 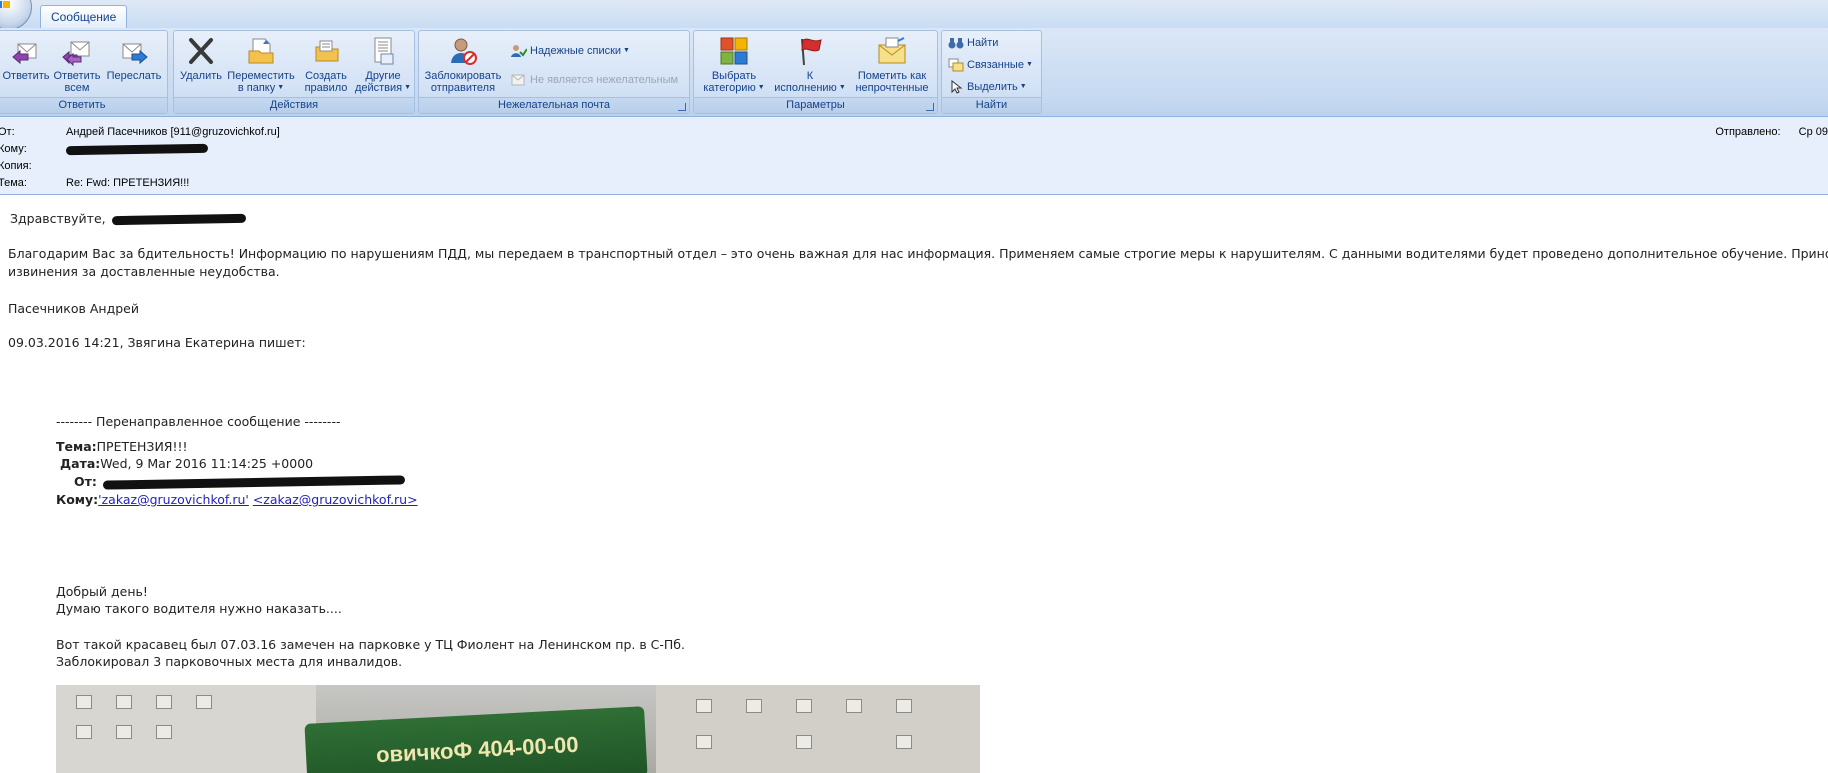 What do you see at coordinates (5, 4) in the screenshot?
I see `office-logo-icon` at bounding box center [5, 4].